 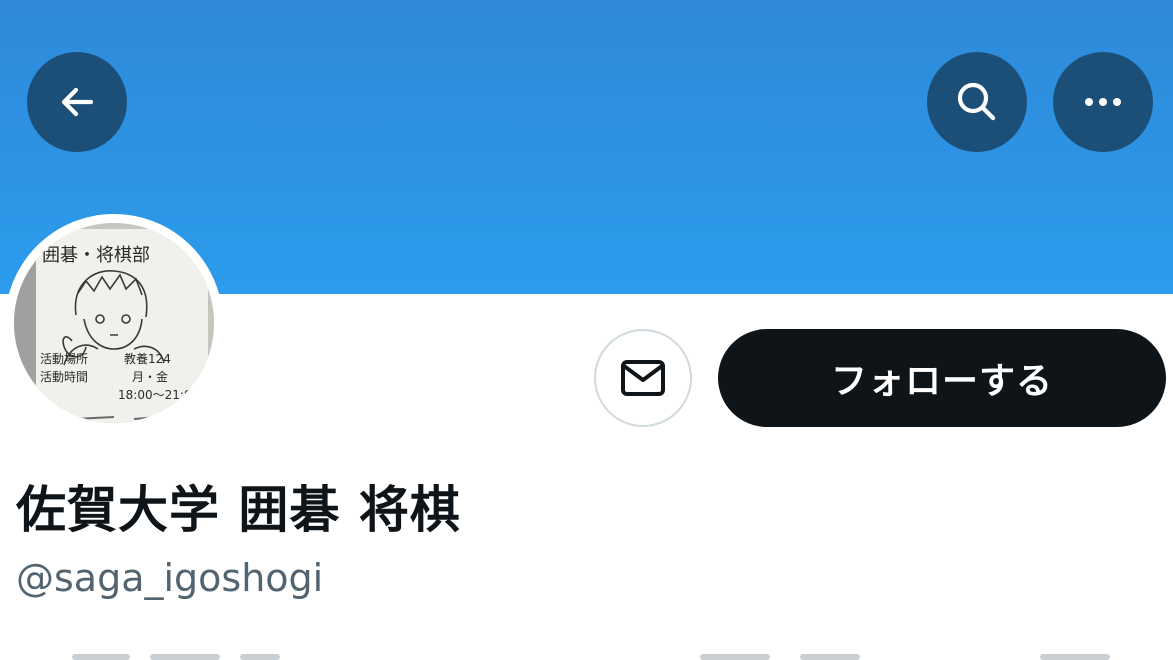 I want to click on avatar-place-label: 活動場所, so click(x=64, y=359).